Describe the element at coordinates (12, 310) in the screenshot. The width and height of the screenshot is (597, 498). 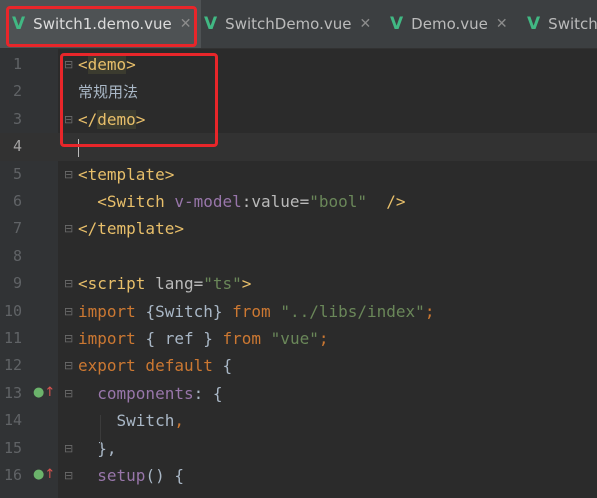
I see `line-number: 10` at that location.